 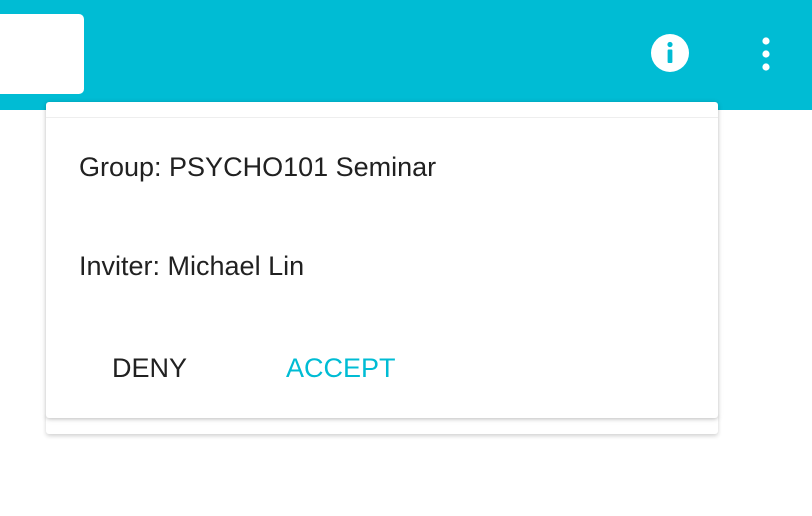 I want to click on info-icon, so click(x=670, y=53).